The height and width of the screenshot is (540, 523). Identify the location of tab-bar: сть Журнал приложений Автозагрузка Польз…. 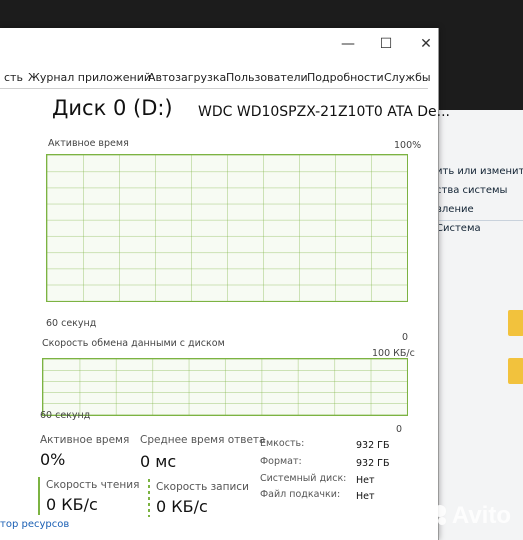
(215, 76).